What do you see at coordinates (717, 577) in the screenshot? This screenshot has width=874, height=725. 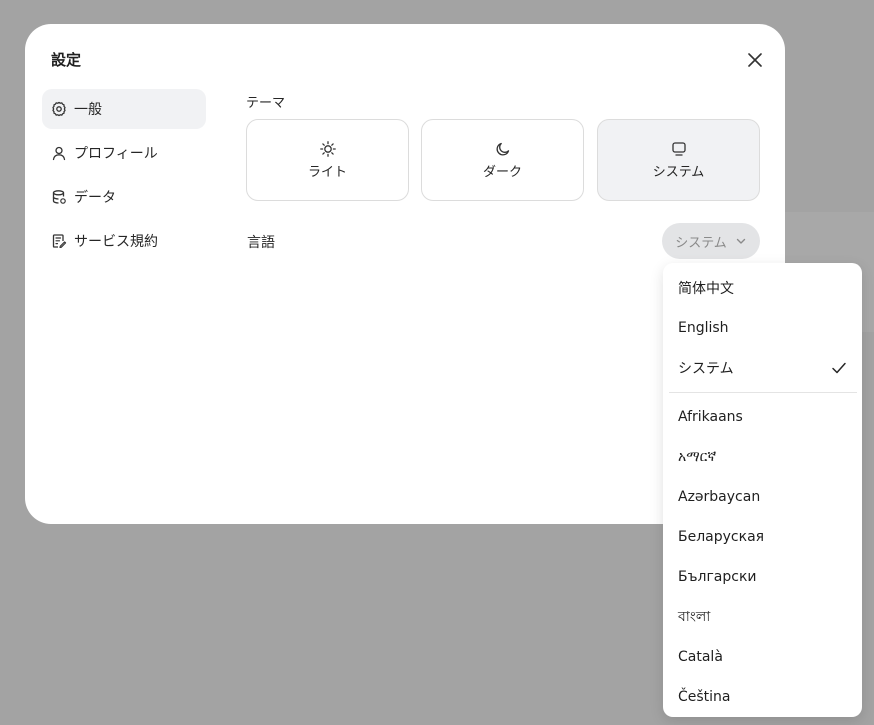 I see `language-option-label: Български` at bounding box center [717, 577].